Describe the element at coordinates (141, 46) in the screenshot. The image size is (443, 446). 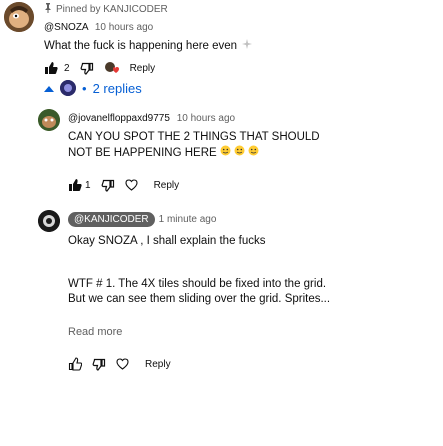
I see `comment-text-body: What the fuck is happening here even` at that location.